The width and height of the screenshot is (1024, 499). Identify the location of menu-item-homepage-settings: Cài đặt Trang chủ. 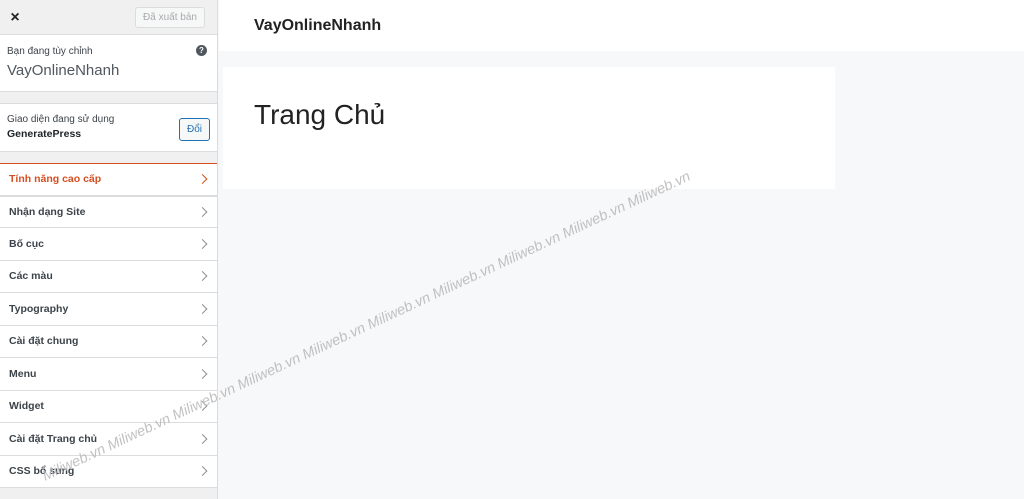
(108, 439).